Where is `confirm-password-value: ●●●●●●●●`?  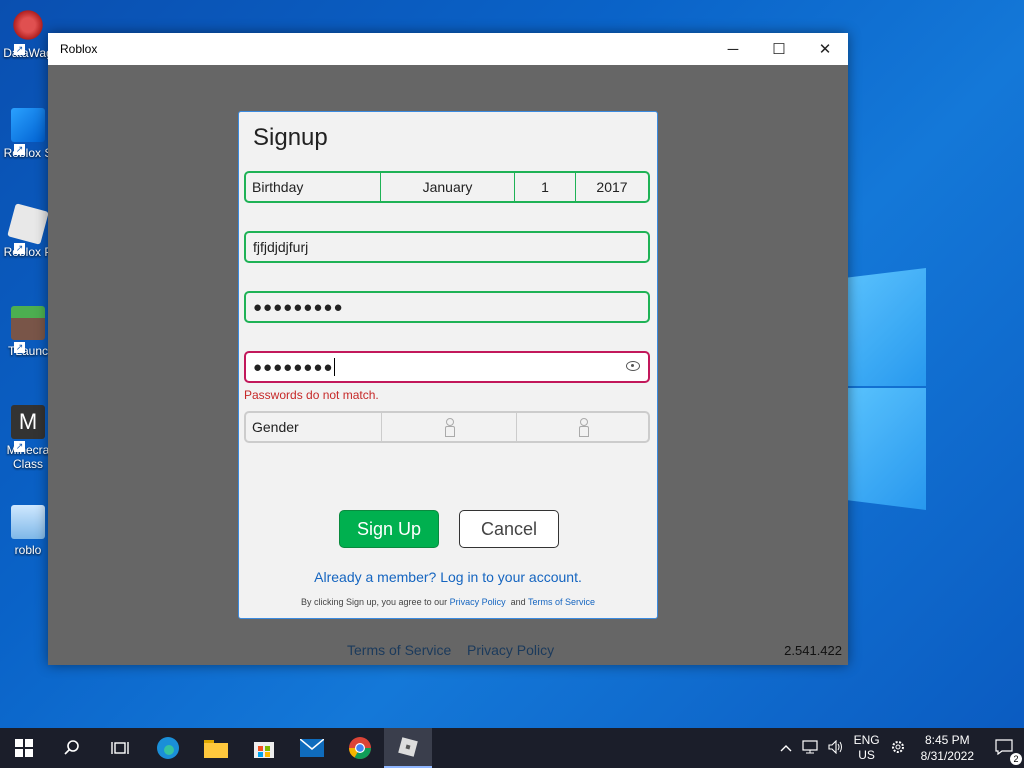
confirm-password-value: ●●●●●●●● is located at coordinates (293, 367).